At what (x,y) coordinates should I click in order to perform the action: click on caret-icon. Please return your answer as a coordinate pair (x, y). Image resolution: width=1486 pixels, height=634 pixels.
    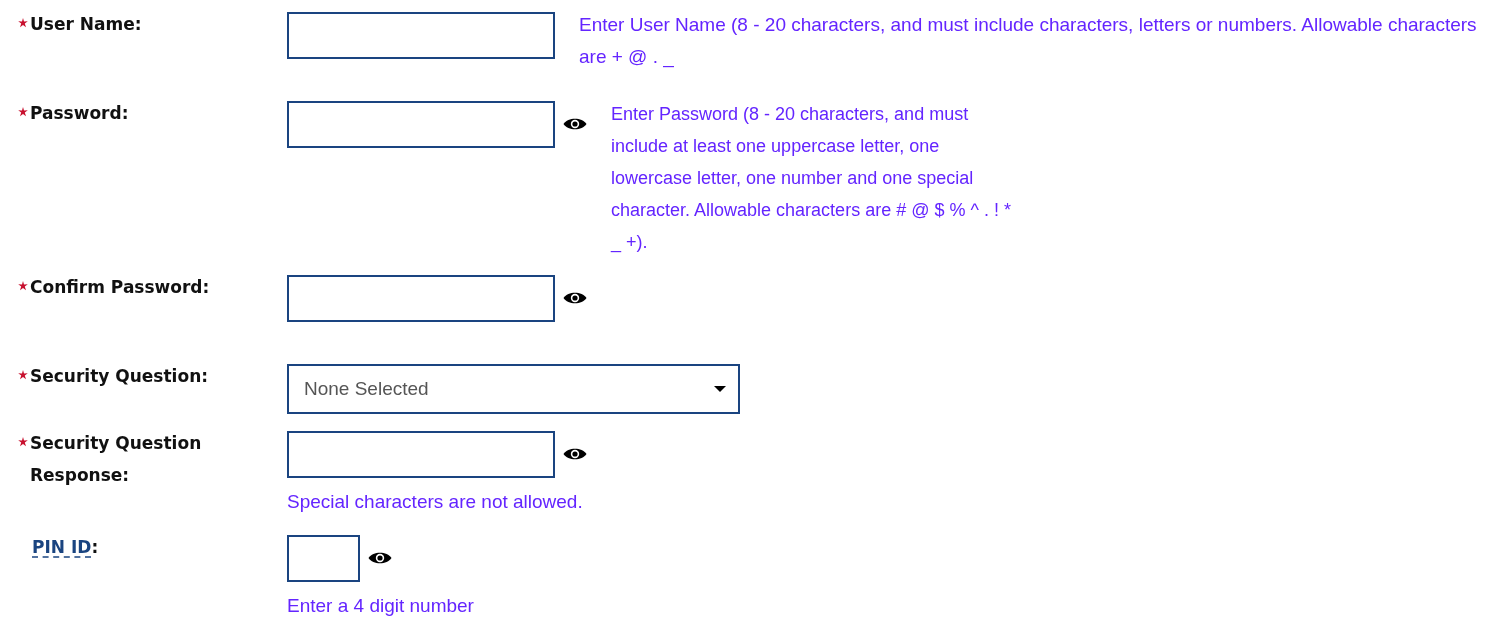
    Looking at the image, I should click on (720, 389).